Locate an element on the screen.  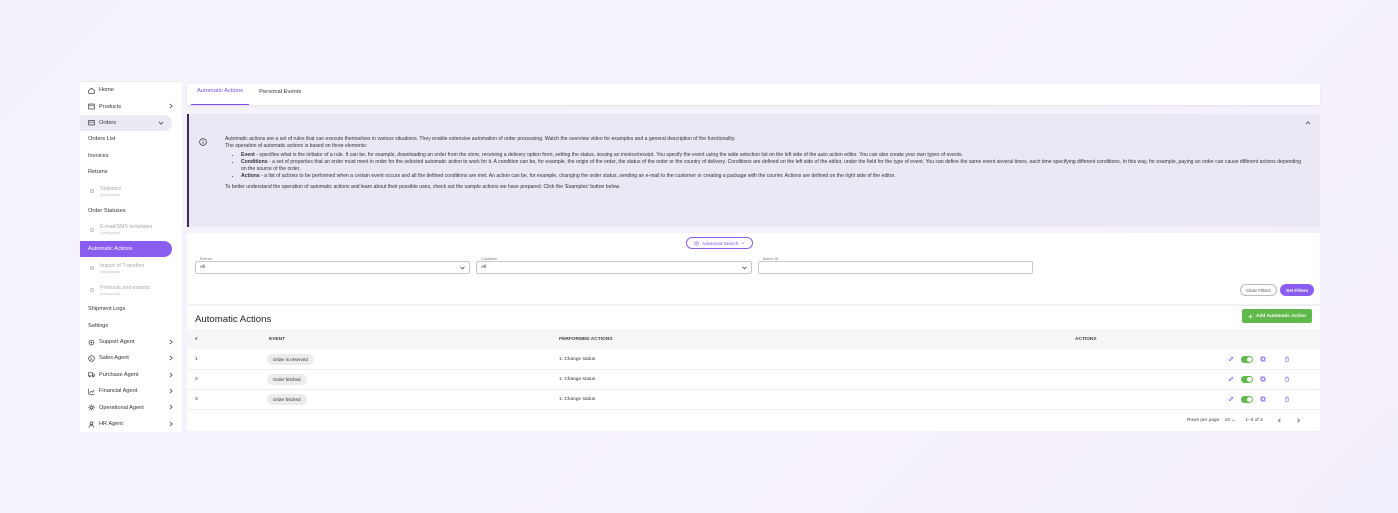
event-chip: Order is reserved is located at coordinates (290, 359).